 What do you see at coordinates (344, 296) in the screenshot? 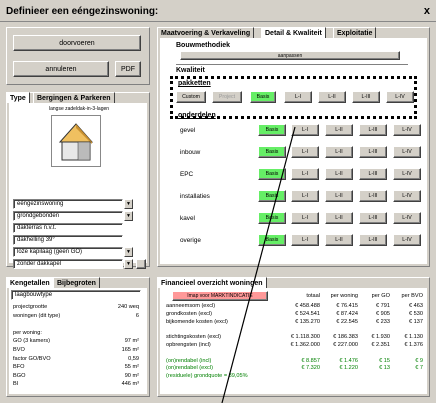
I see `header-per-woning: per woning` at bounding box center [344, 296].